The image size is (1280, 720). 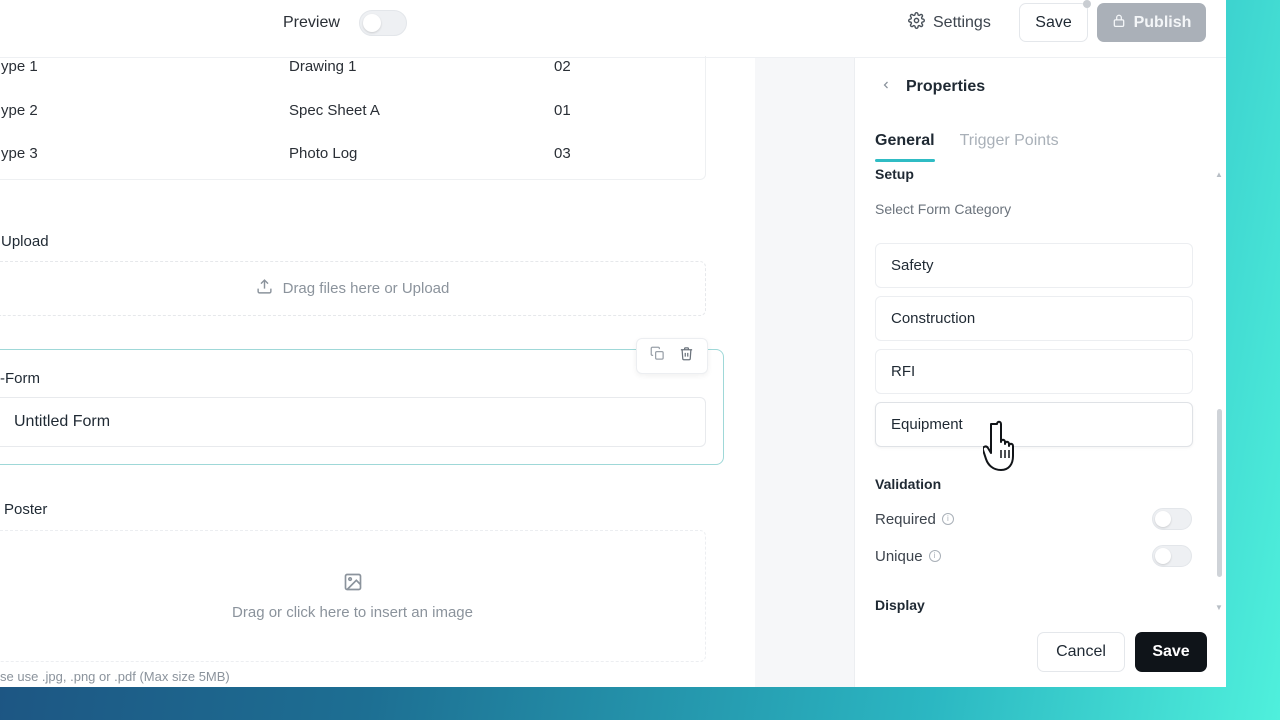 I want to click on properties-tabs: General Trigger Points, so click(x=967, y=147).